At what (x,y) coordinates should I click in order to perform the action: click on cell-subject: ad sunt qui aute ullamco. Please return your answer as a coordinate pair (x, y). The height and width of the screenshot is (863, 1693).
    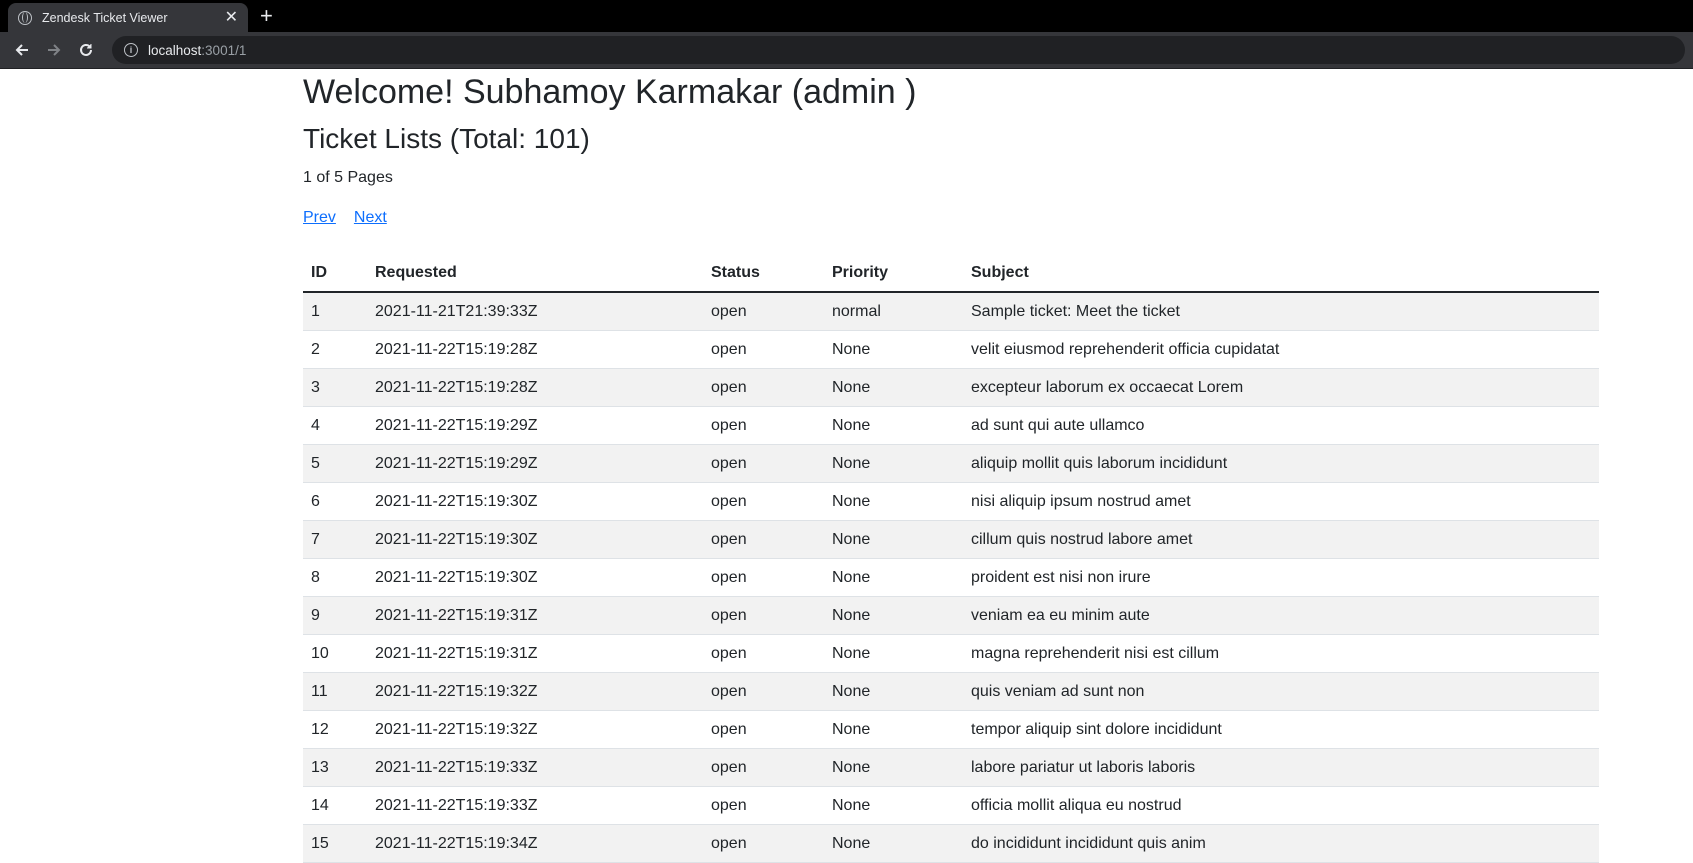
    Looking at the image, I should click on (1281, 425).